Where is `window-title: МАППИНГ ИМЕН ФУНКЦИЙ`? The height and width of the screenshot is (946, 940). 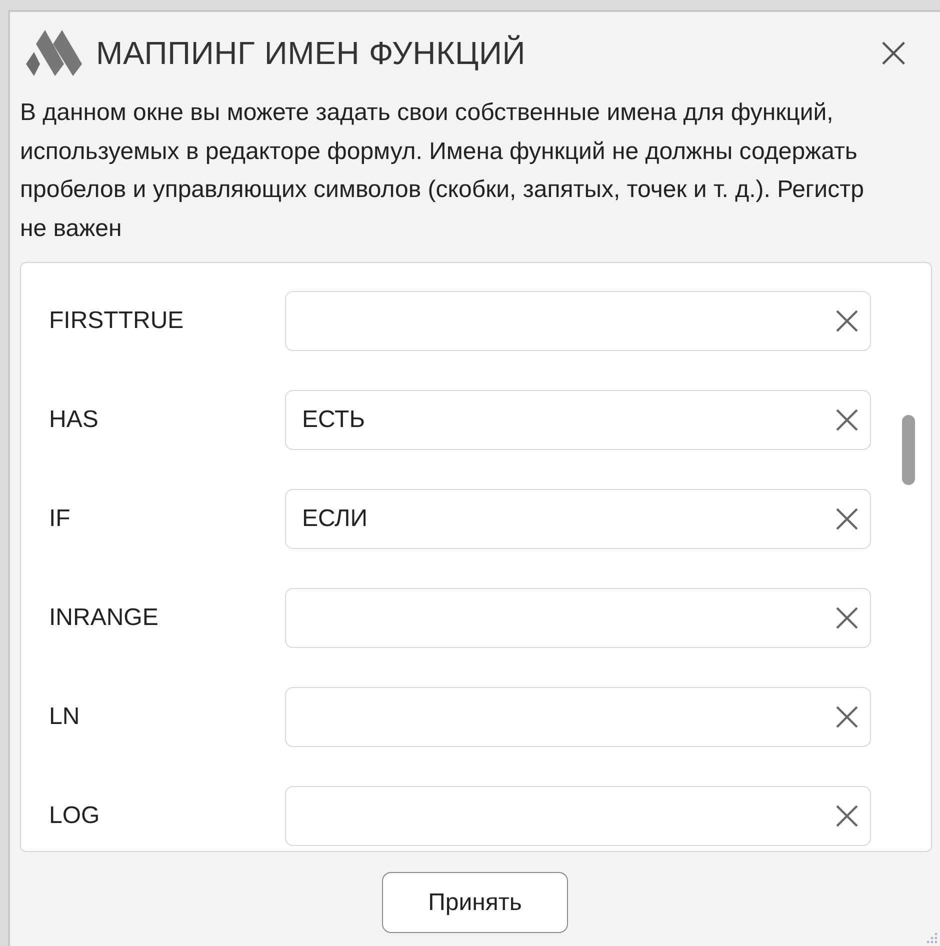 window-title: МАППИНГ ИМЕН ФУНКЦИЙ is located at coordinates (311, 53).